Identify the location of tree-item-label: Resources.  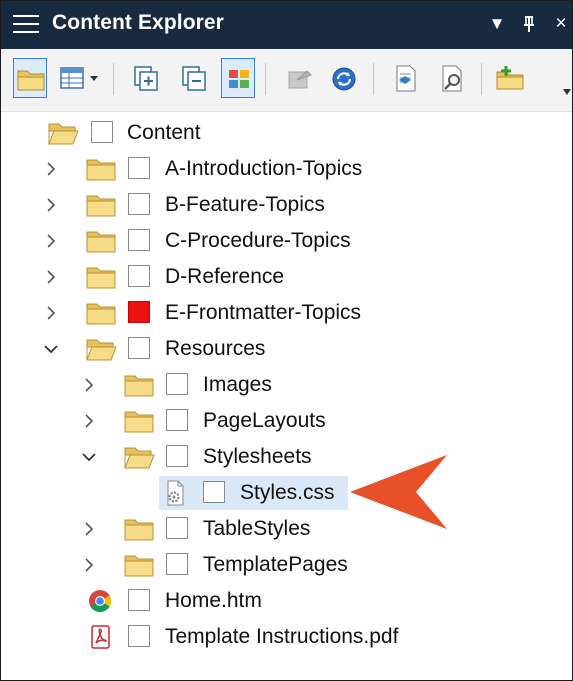
(215, 348).